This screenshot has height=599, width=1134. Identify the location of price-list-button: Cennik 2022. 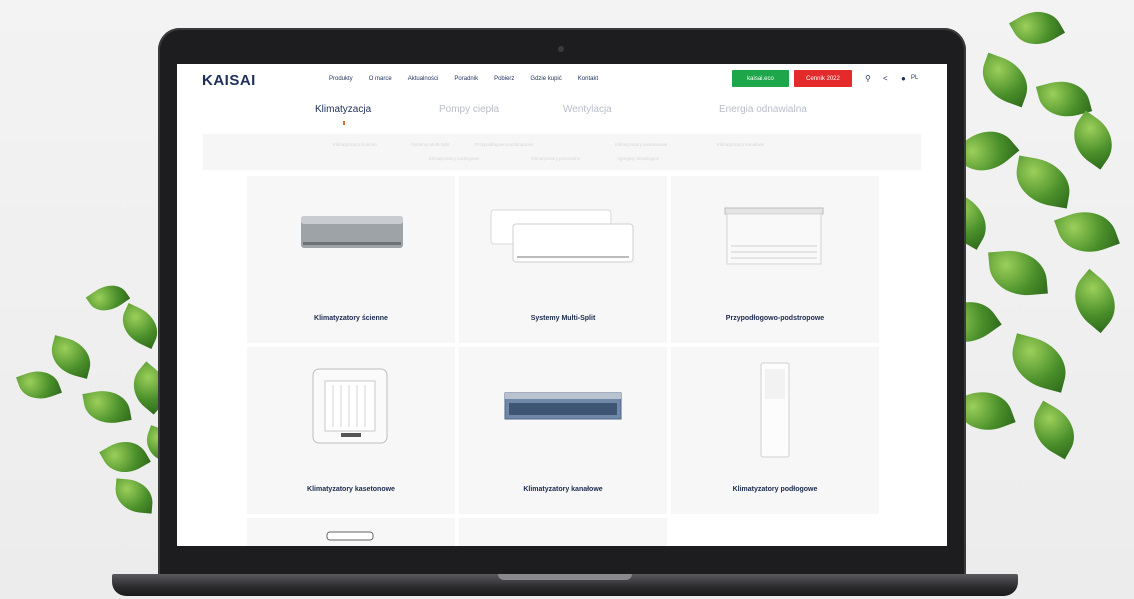
(823, 78).